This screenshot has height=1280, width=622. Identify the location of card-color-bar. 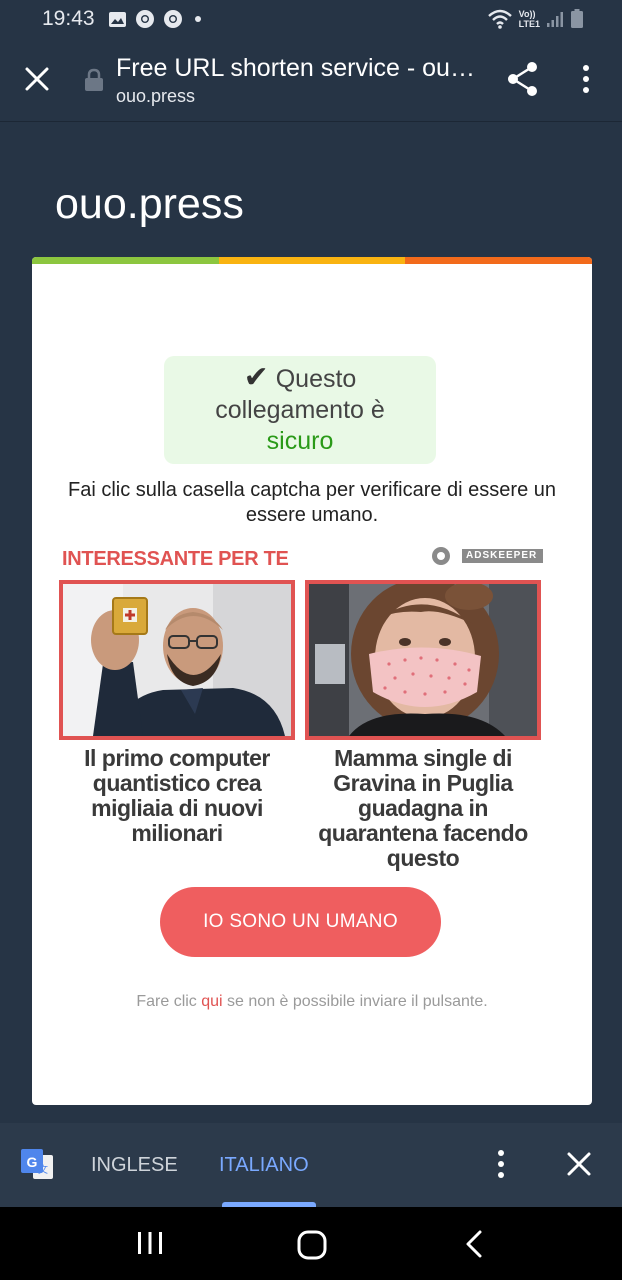
(312, 260).